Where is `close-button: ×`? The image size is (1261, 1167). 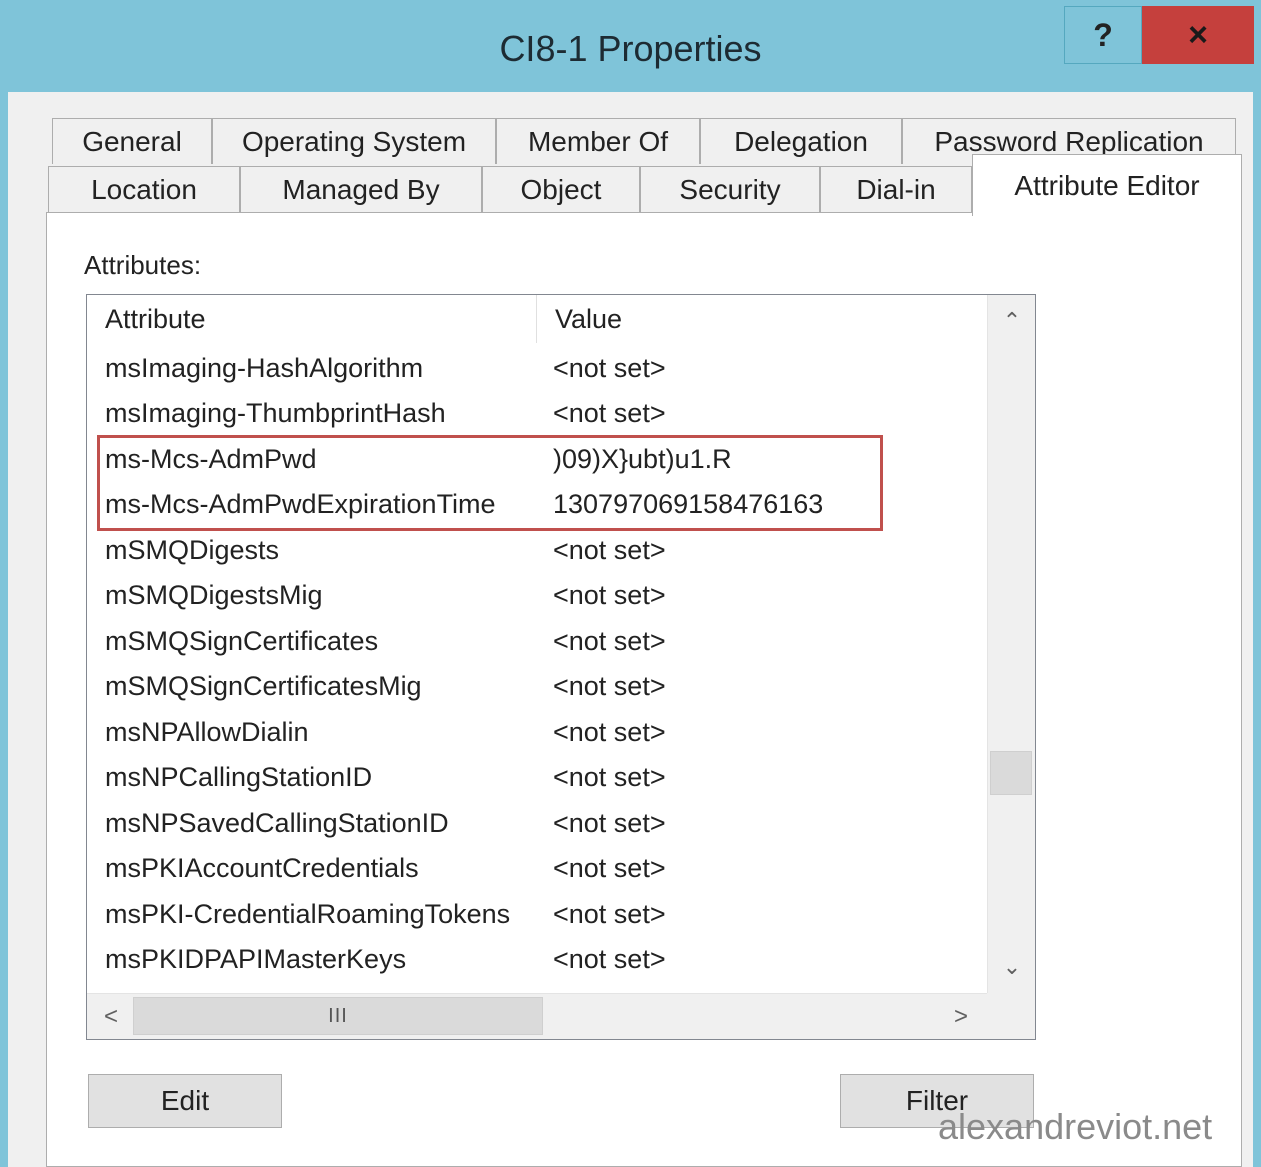
close-button: × is located at coordinates (1198, 35).